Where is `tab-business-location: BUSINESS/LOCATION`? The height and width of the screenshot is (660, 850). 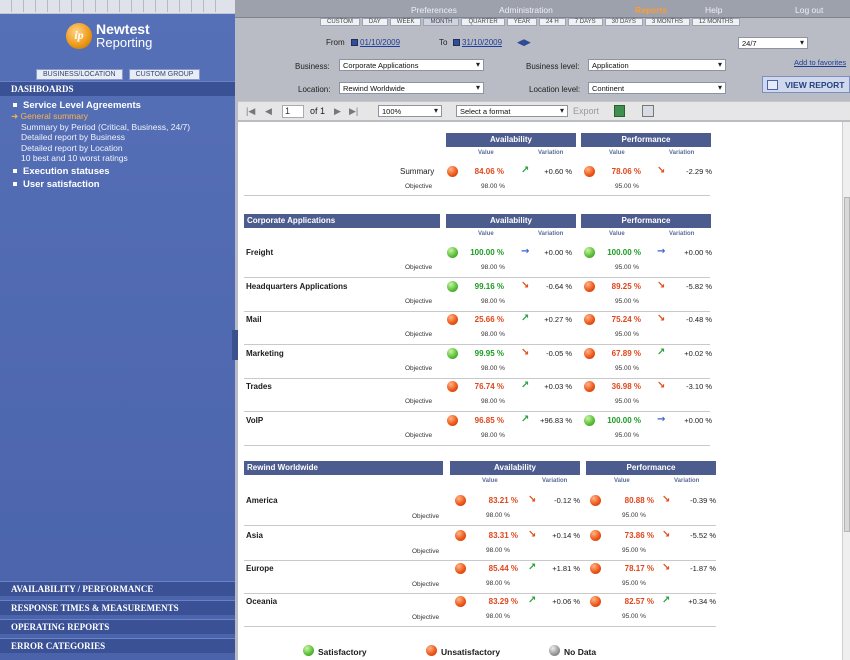 tab-business-location: BUSINESS/LOCATION is located at coordinates (79, 74).